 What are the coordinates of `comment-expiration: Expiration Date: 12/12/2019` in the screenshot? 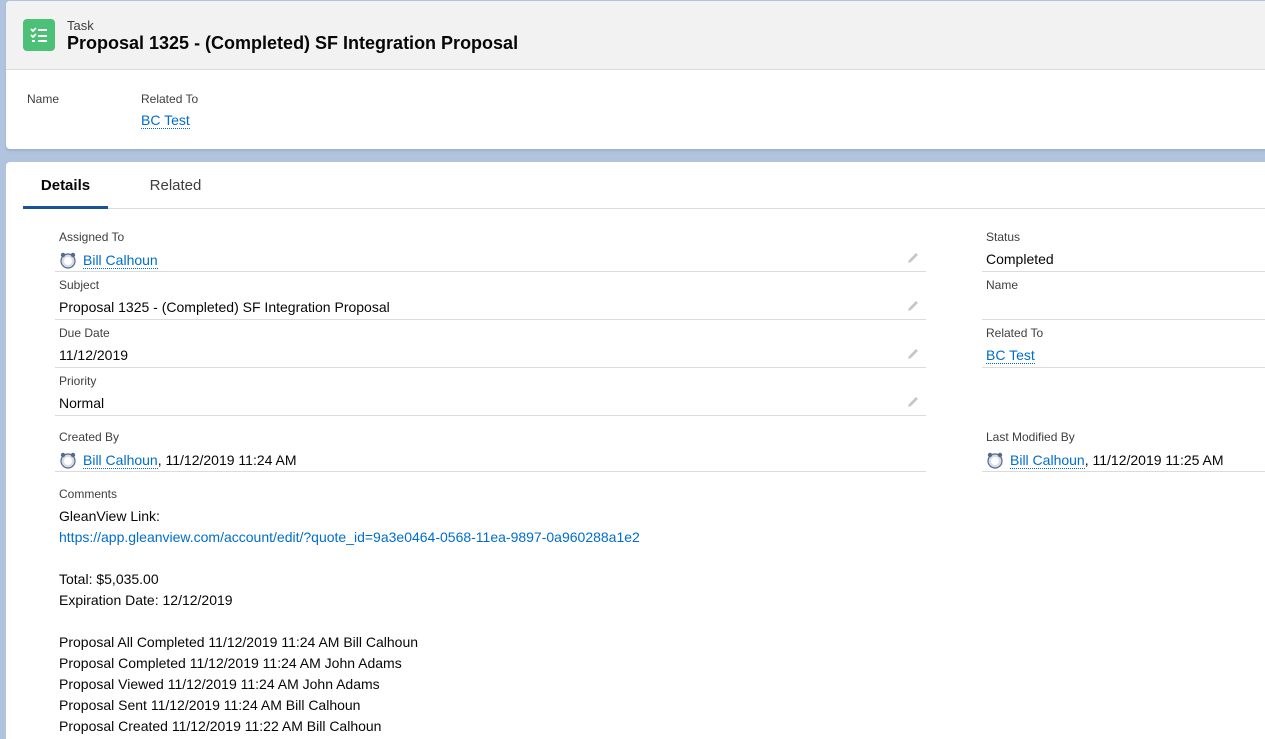 It's located at (146, 600).